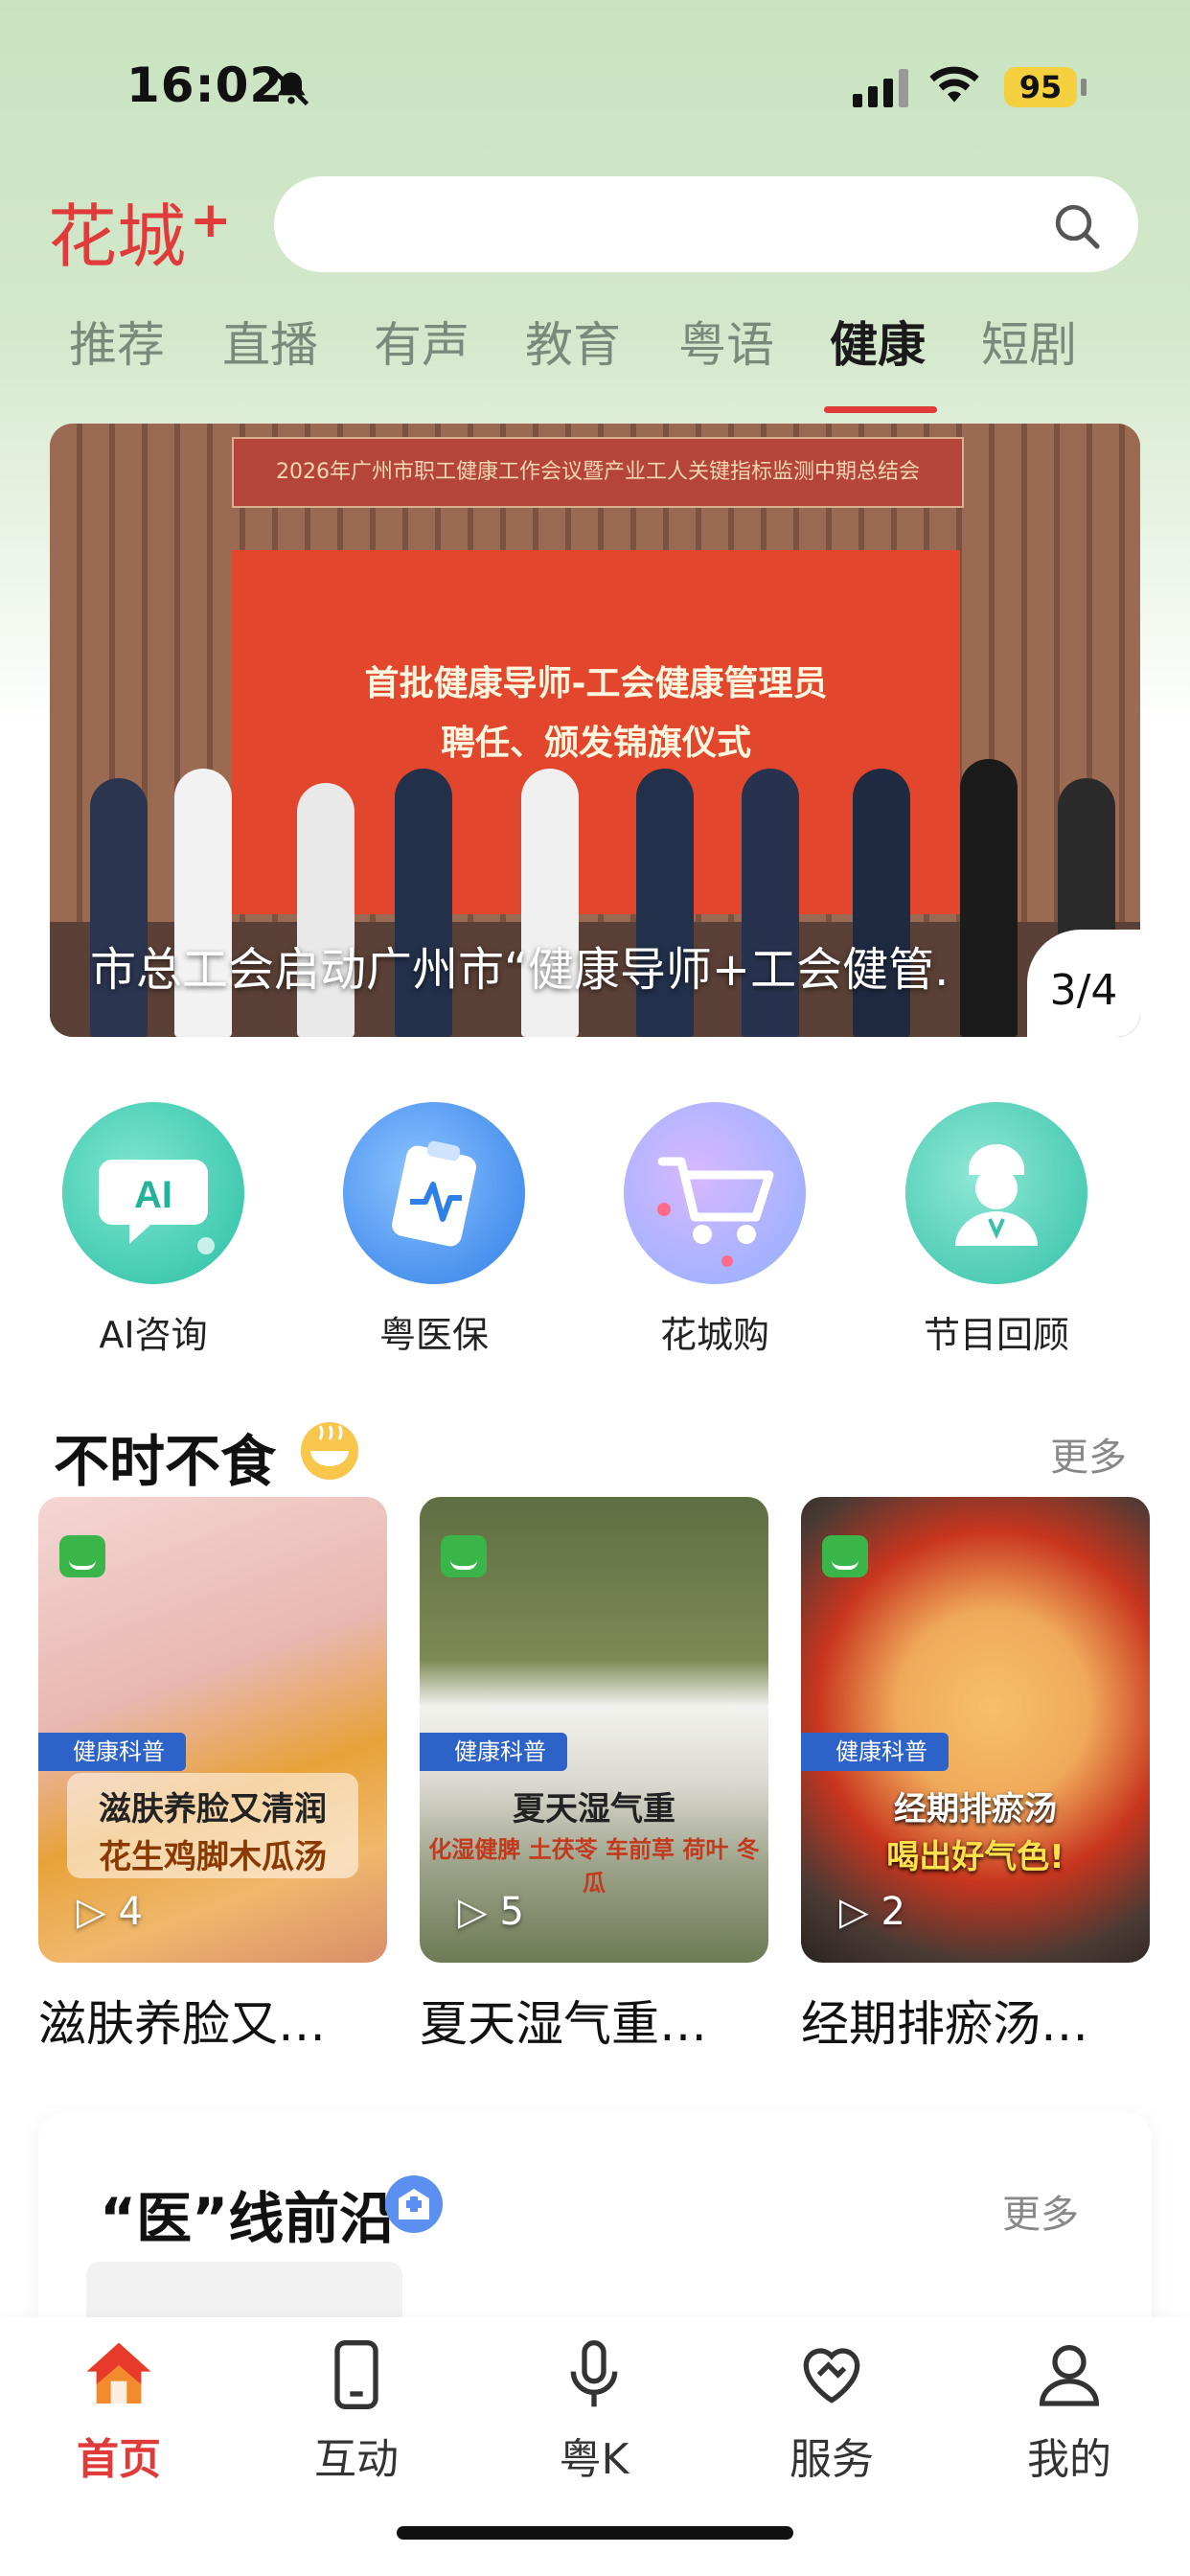 The image size is (1190, 2576). What do you see at coordinates (715, 1193) in the screenshot?
I see `shopping-cart-icon` at bounding box center [715, 1193].